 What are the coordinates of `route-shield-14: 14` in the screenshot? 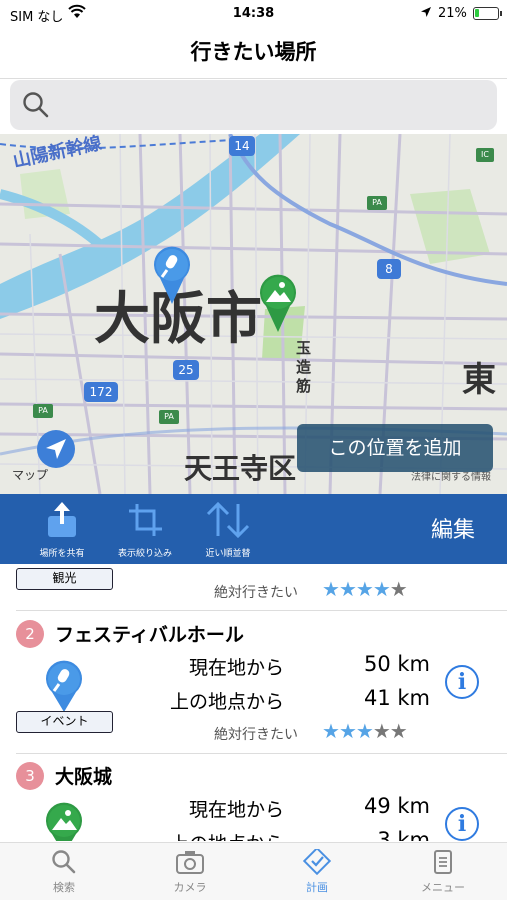 It's located at (242, 146).